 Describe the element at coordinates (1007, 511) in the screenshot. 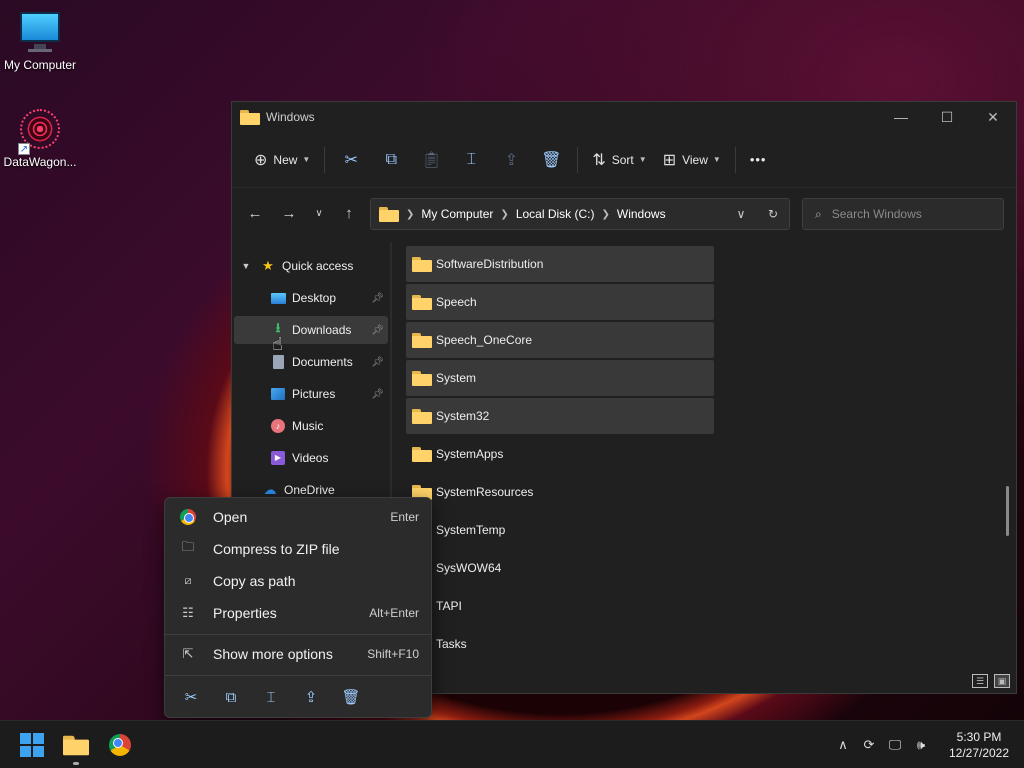

I see `file-list-scrollbar-thumb` at that location.